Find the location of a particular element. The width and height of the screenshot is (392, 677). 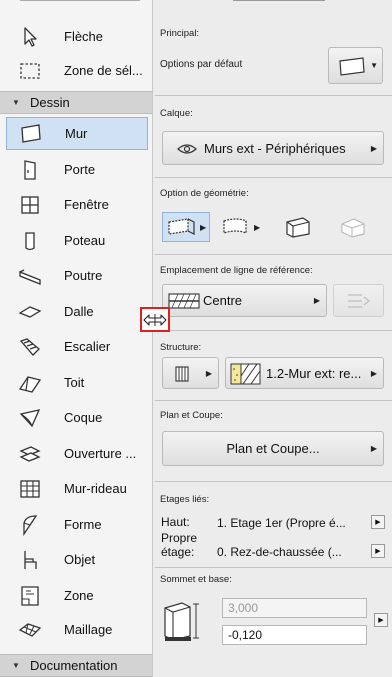

horizontal-resize-icon is located at coordinates (155, 319).